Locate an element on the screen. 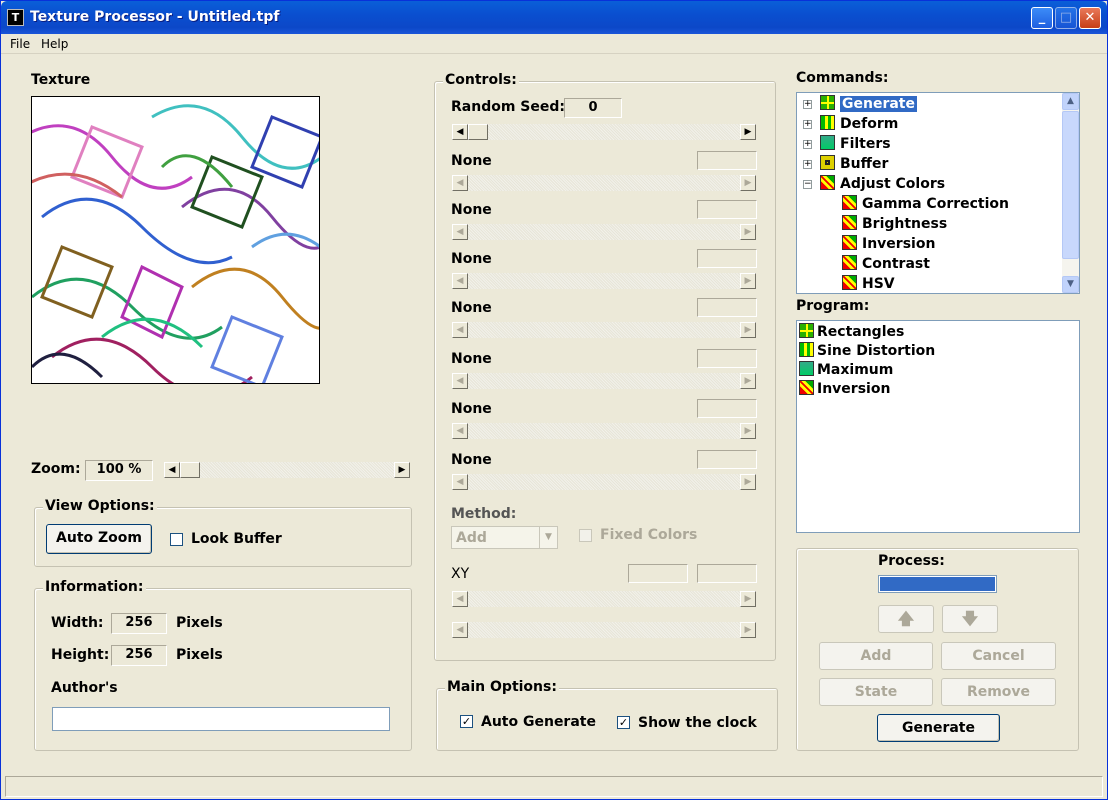  state-button: State is located at coordinates (876, 692).